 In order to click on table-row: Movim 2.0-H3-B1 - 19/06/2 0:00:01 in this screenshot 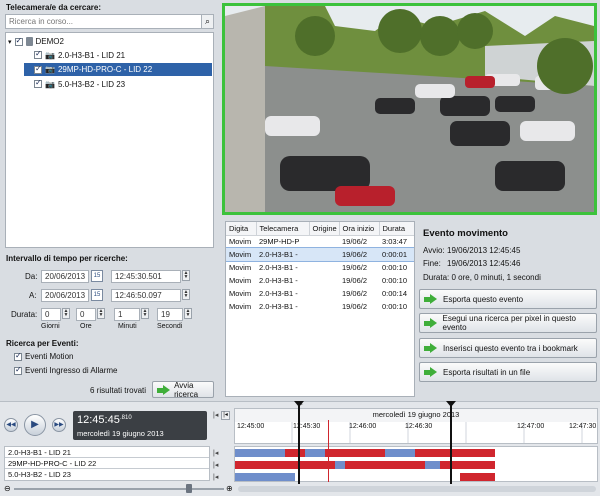, I will do `click(320, 254)`.